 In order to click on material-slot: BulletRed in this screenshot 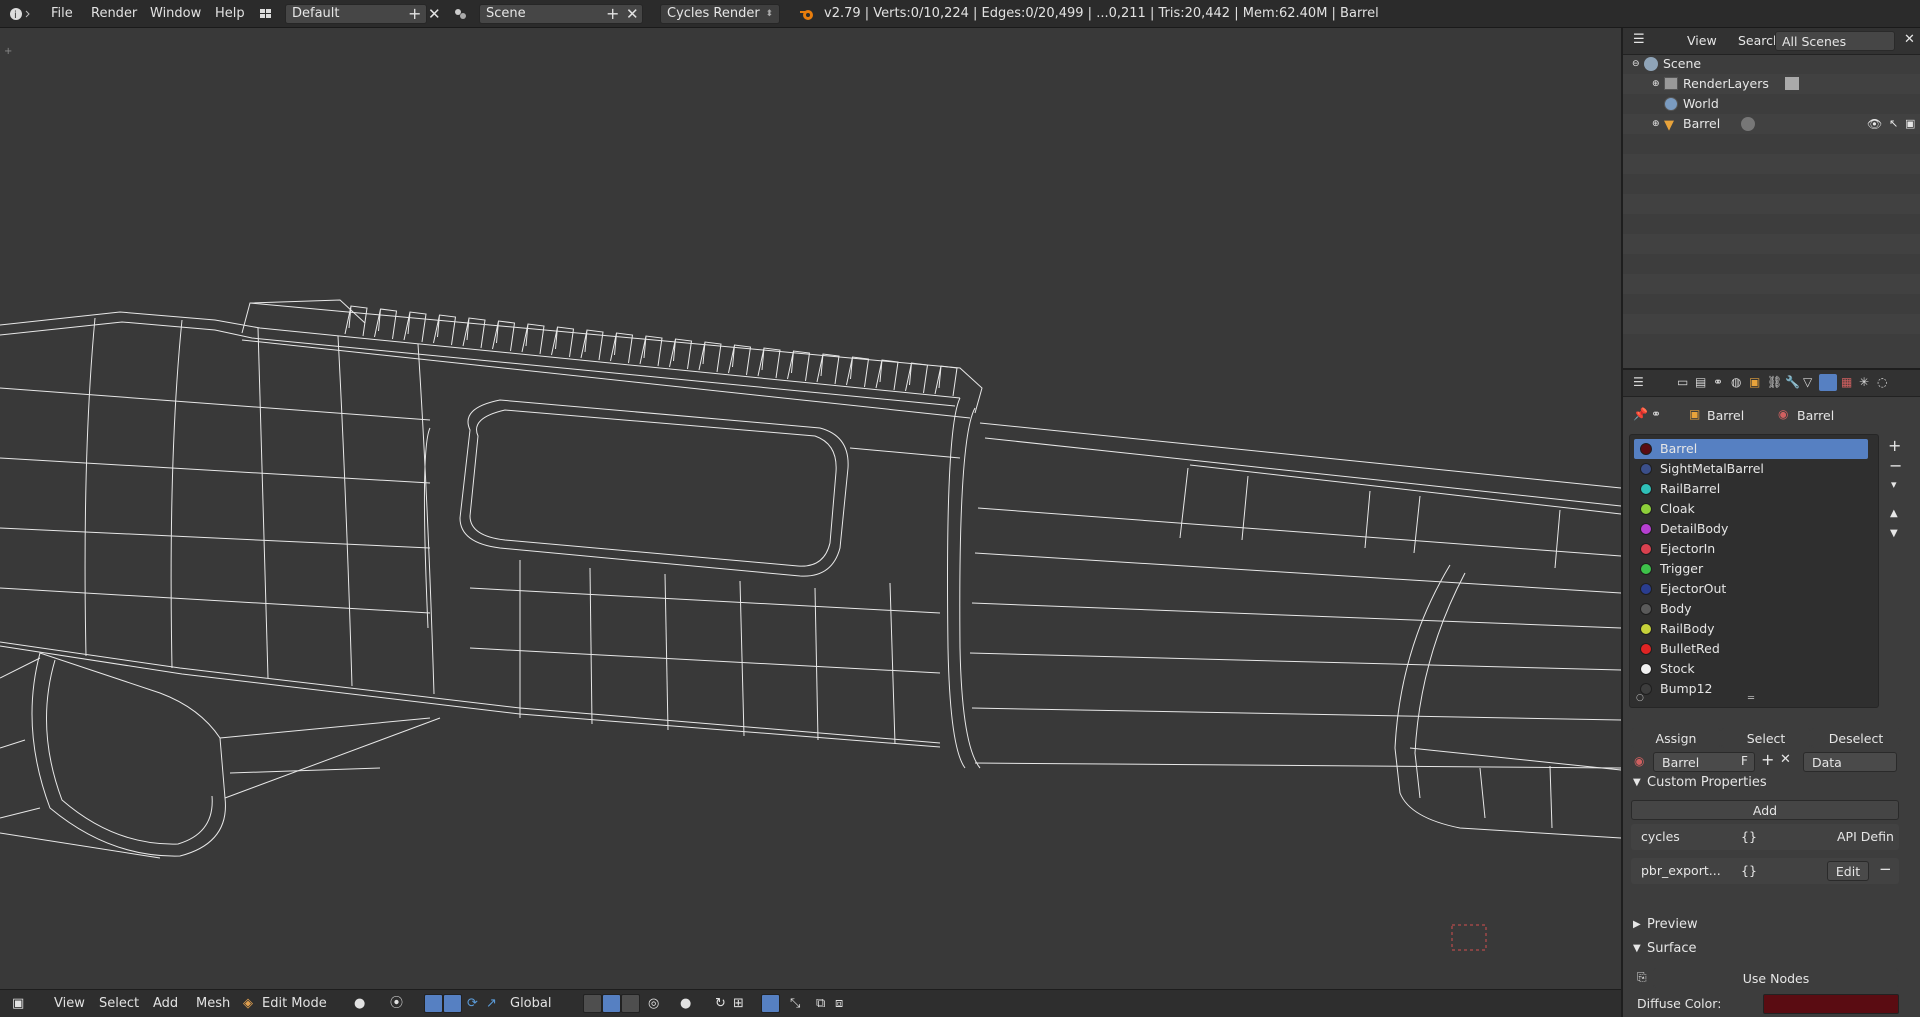, I will do `click(1751, 649)`.